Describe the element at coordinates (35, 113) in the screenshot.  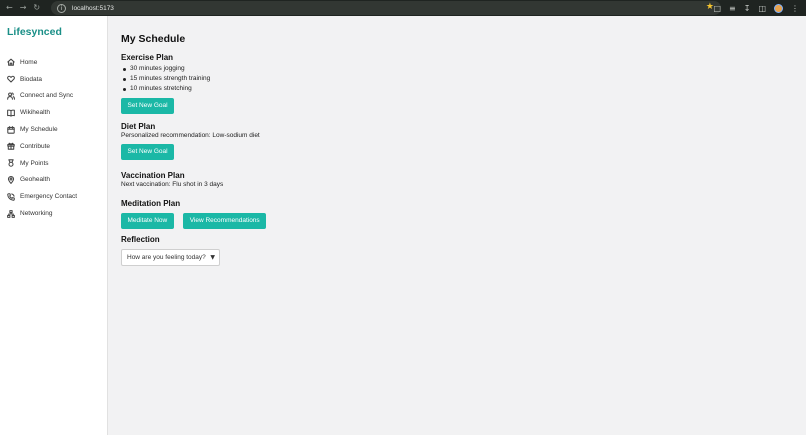
I see `sidebar-item-label: Wikihealth` at that location.